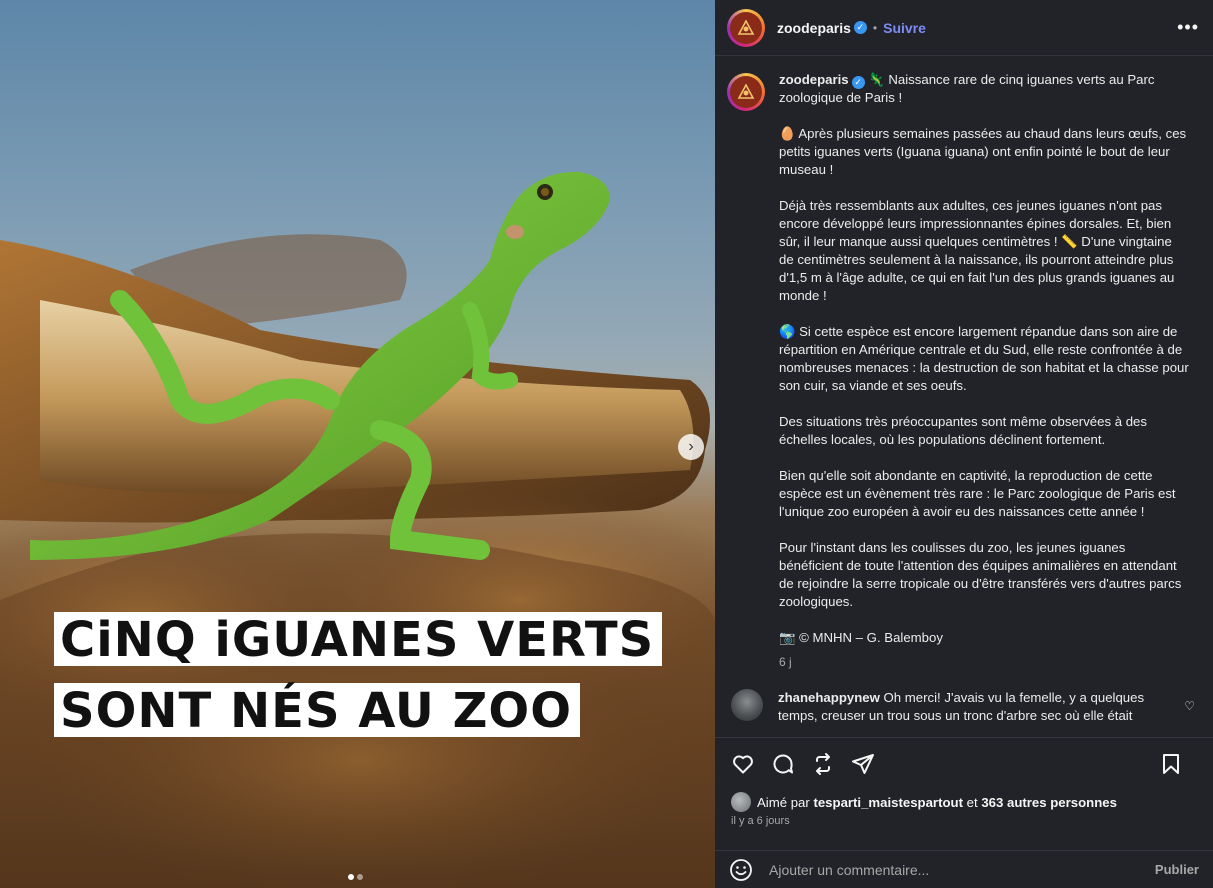 The height and width of the screenshot is (888, 1213). I want to click on comment-like-heart-icon: ♡, so click(1189, 706).